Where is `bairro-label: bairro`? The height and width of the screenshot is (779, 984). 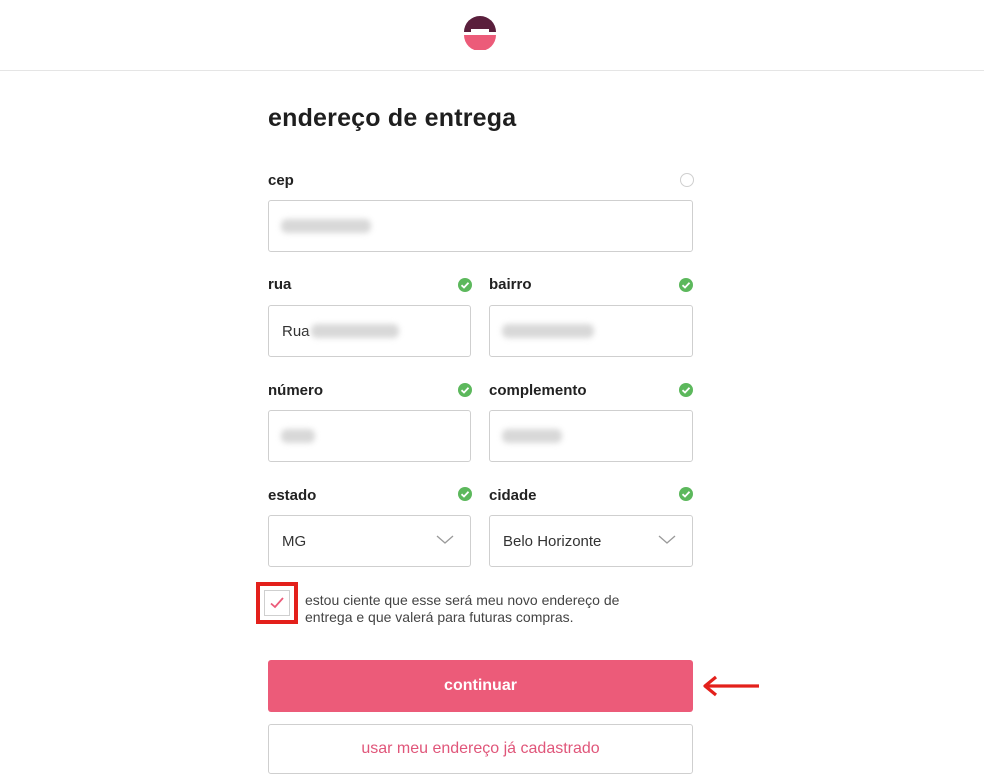 bairro-label: bairro is located at coordinates (510, 284).